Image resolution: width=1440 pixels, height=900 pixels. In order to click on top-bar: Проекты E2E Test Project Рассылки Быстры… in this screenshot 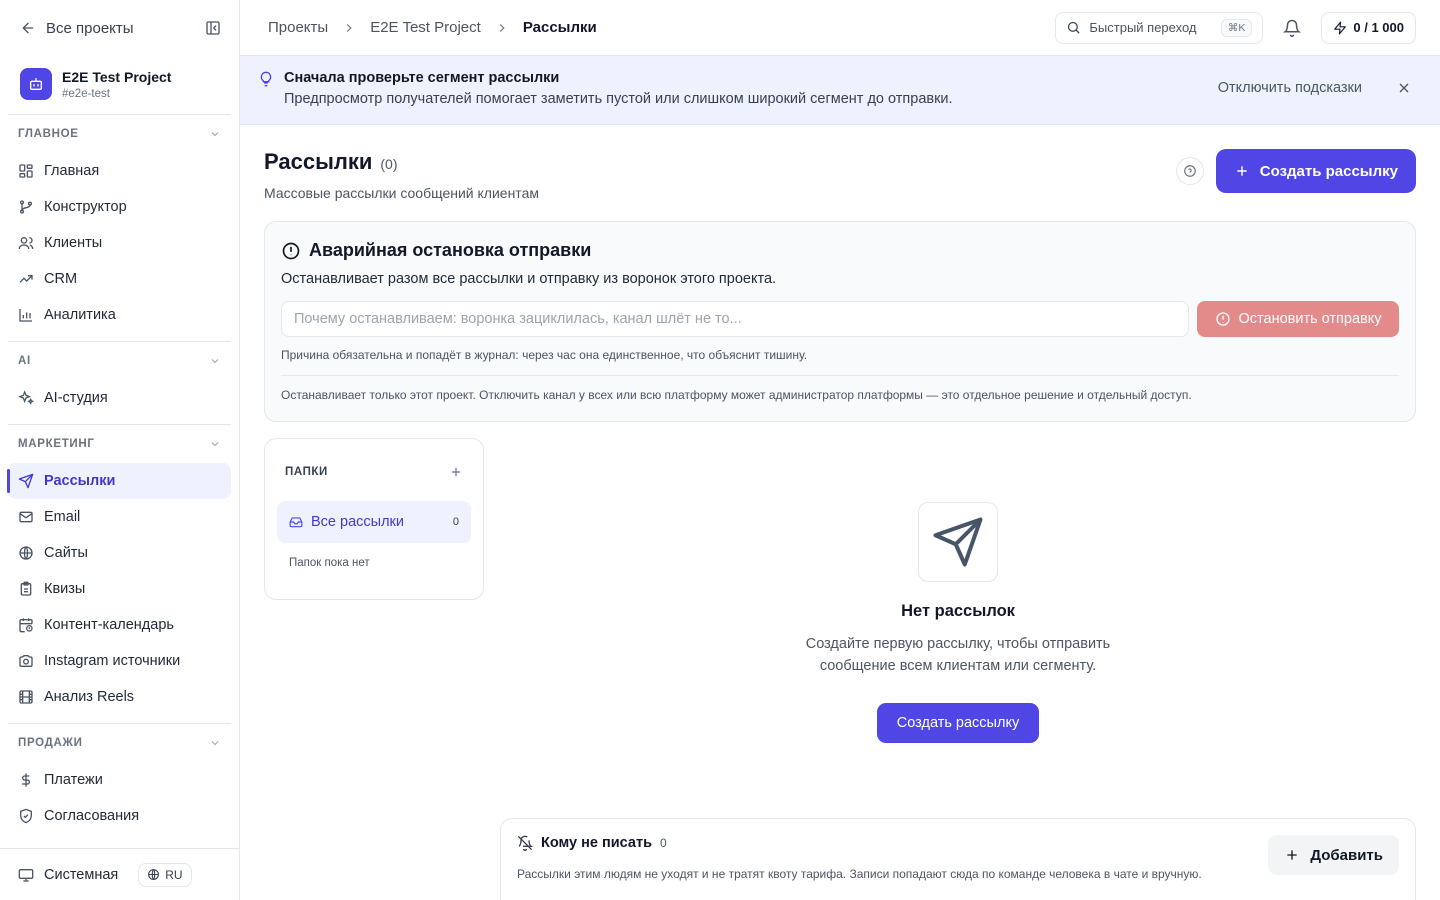, I will do `click(840, 28)`.